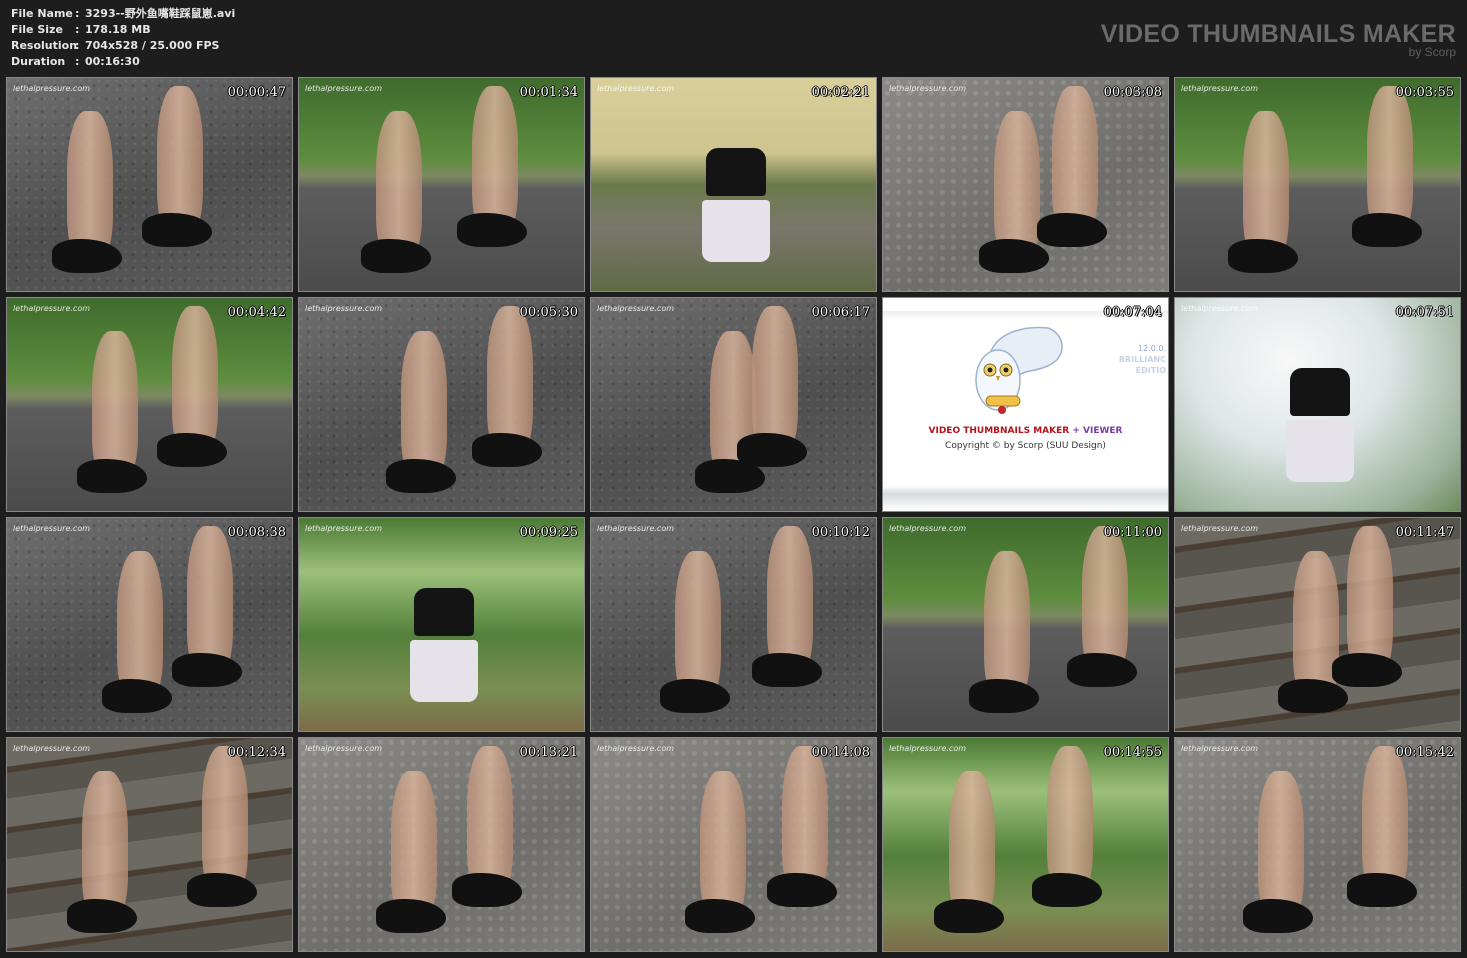 This screenshot has height=958, width=1467. What do you see at coordinates (1142, 359) in the screenshot?
I see `splash-version: 12.0.0. BRILLIANC EDITIO` at bounding box center [1142, 359].